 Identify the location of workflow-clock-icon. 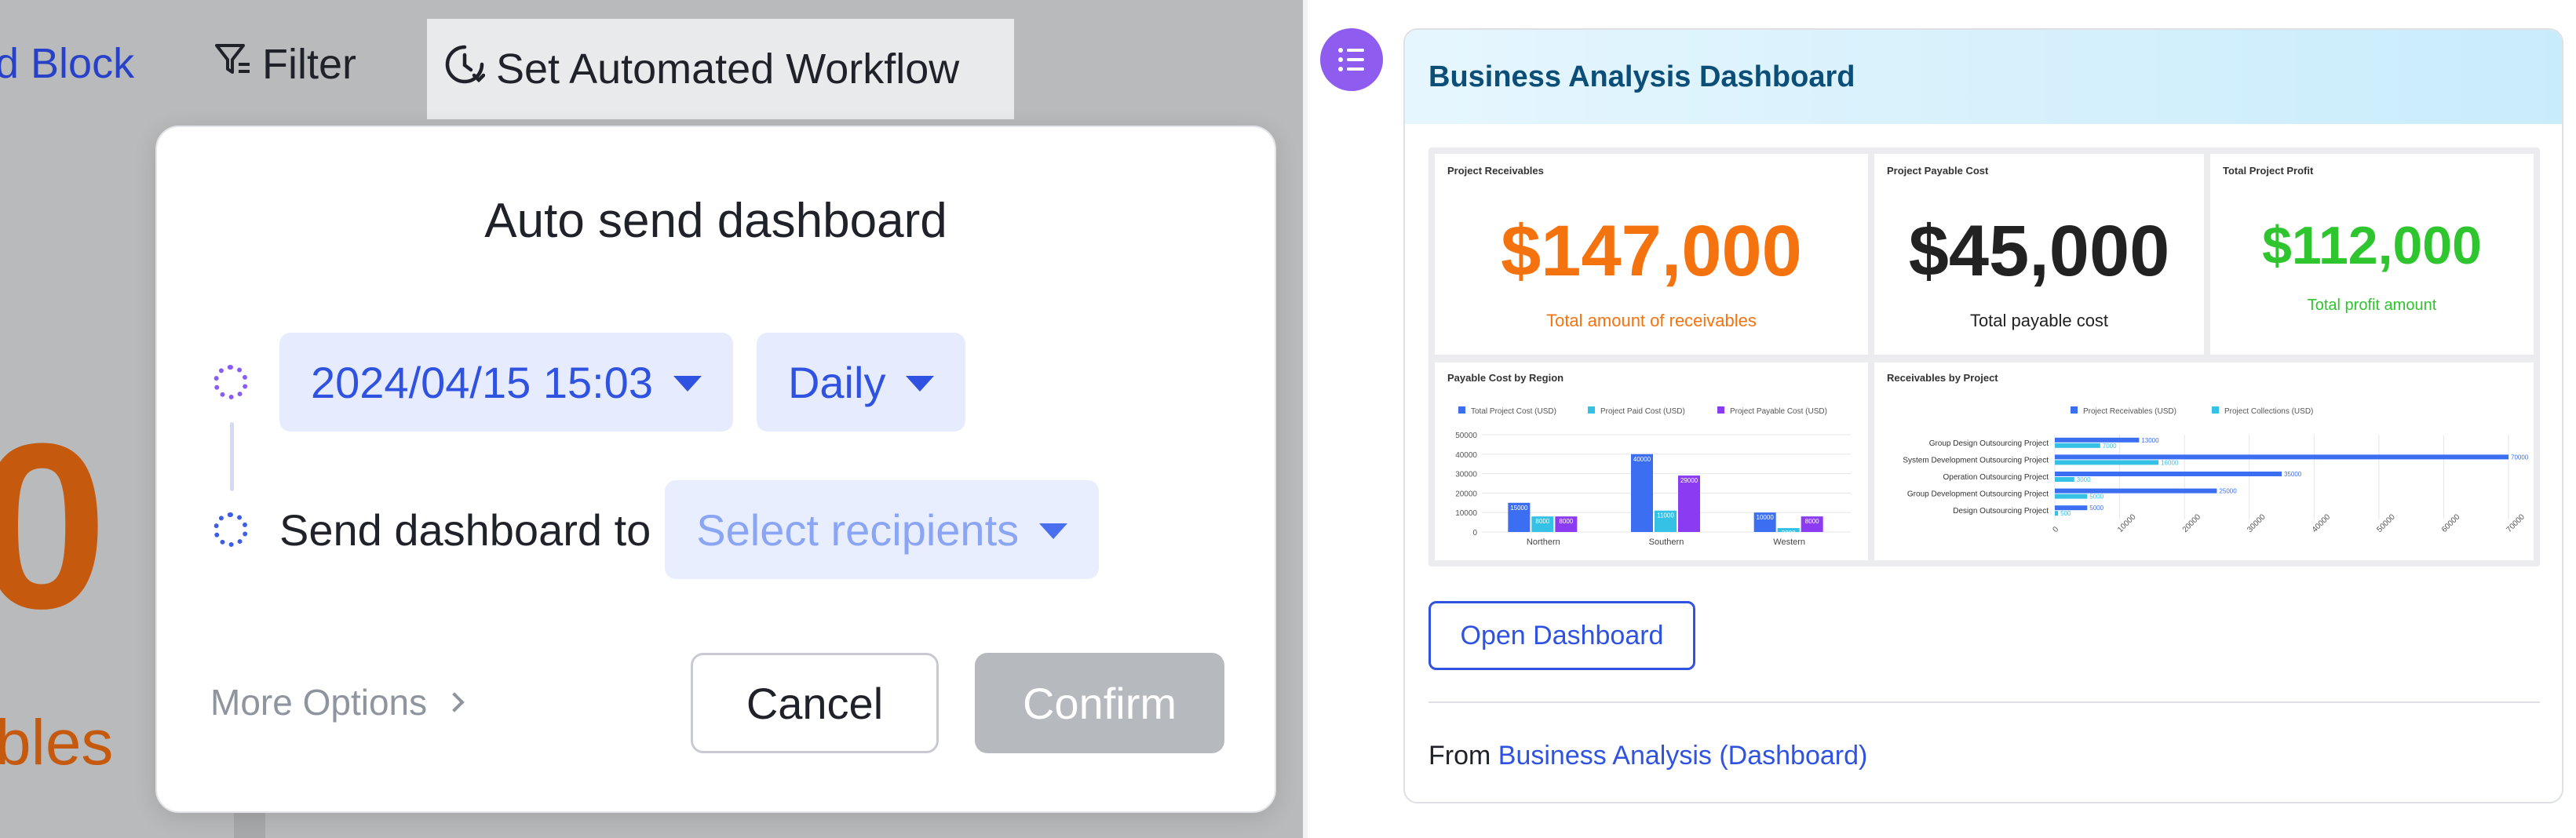
(465, 69).